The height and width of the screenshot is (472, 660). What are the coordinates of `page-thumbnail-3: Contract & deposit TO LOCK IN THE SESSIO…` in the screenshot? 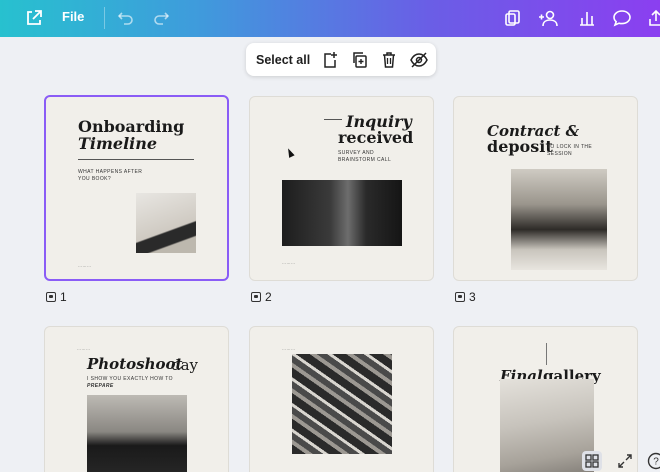 It's located at (545, 188).